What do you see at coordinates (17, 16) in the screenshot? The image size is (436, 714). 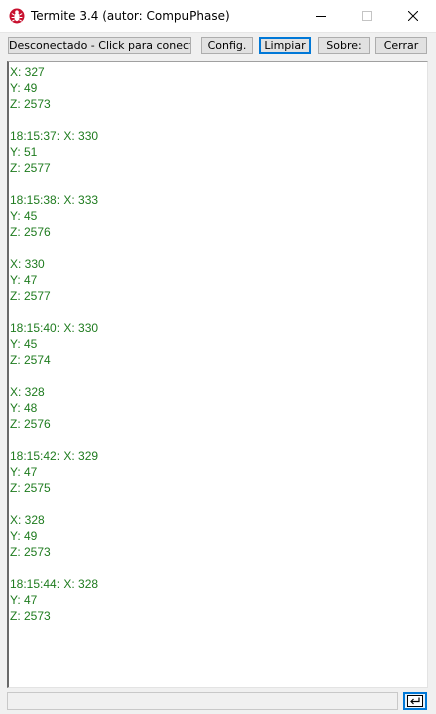 I see `termite-app-icon` at bounding box center [17, 16].